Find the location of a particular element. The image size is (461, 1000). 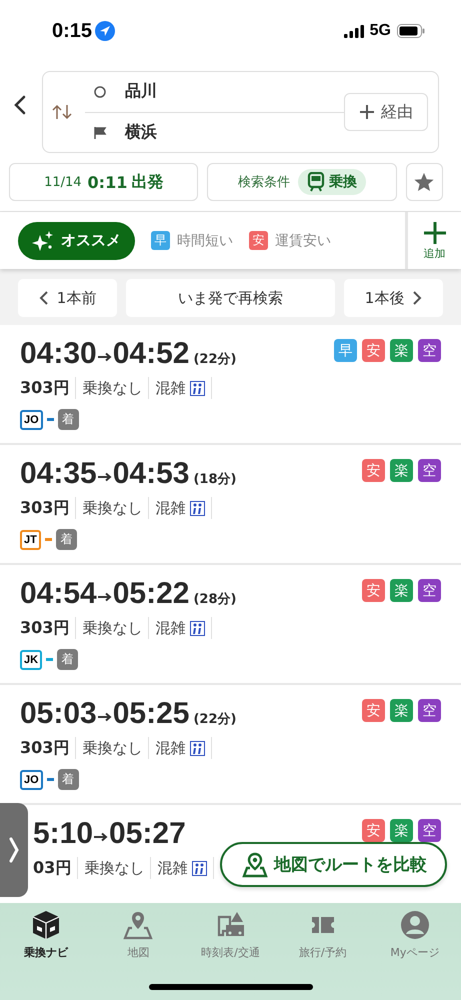

duration: (18分) is located at coordinates (214, 479).